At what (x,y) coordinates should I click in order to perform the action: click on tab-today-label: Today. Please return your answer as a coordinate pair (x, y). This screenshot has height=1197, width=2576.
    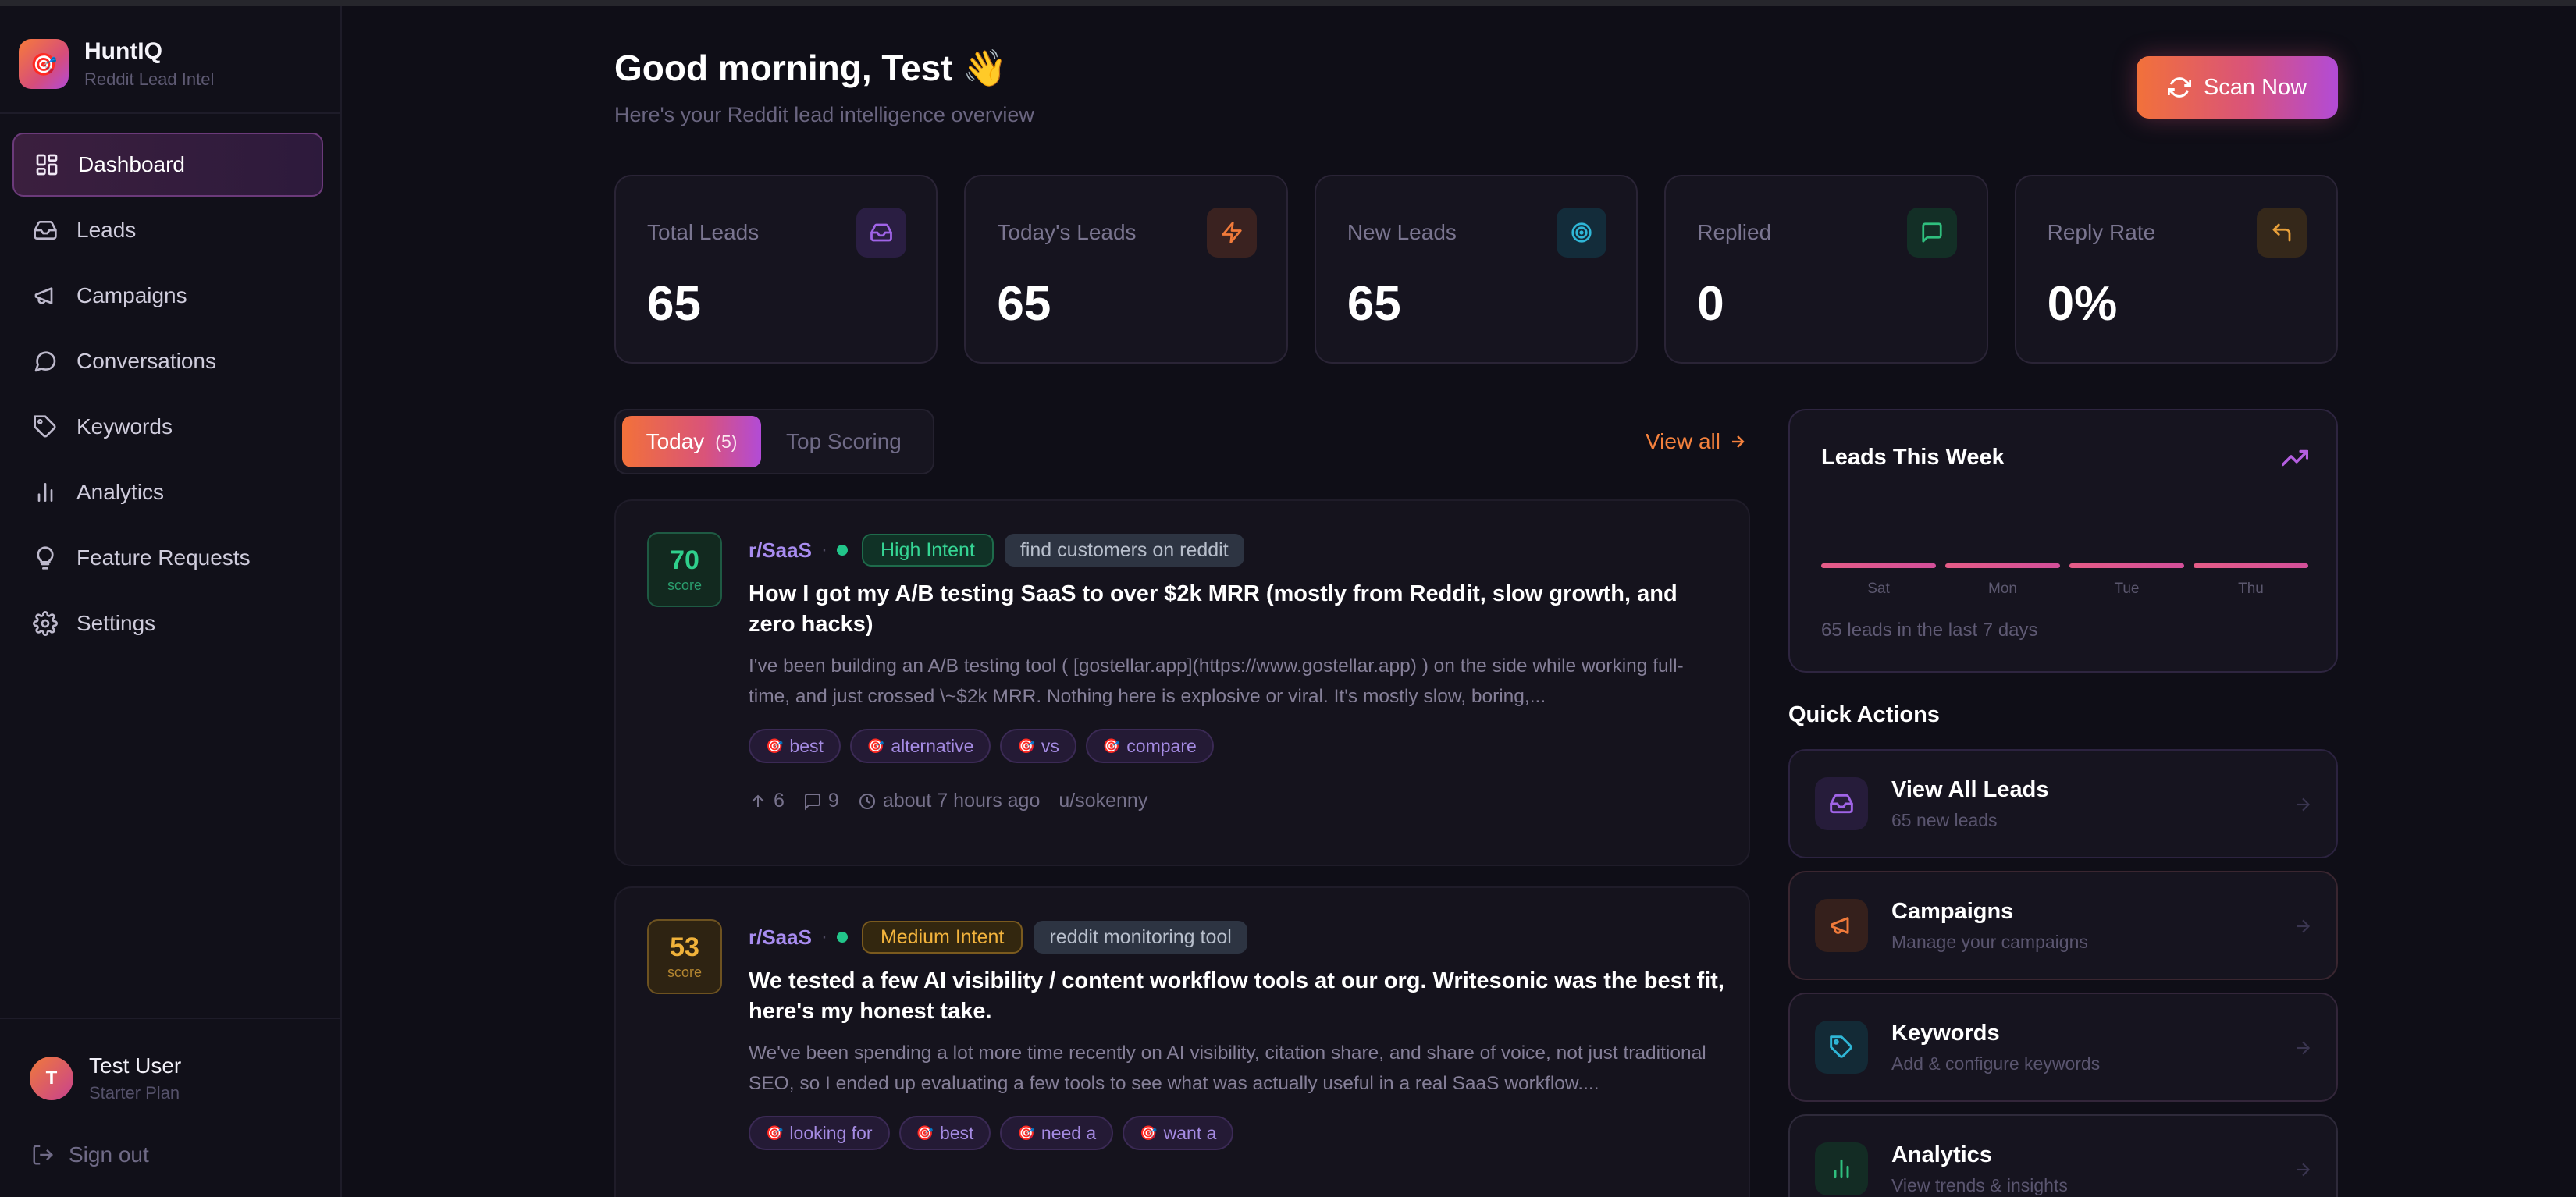
    Looking at the image, I should click on (675, 441).